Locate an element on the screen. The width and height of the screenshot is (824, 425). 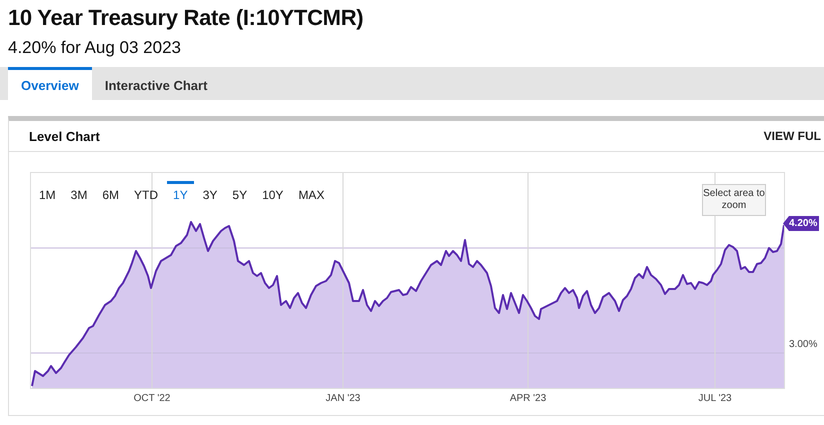
tab: Overview is located at coordinates (50, 83).